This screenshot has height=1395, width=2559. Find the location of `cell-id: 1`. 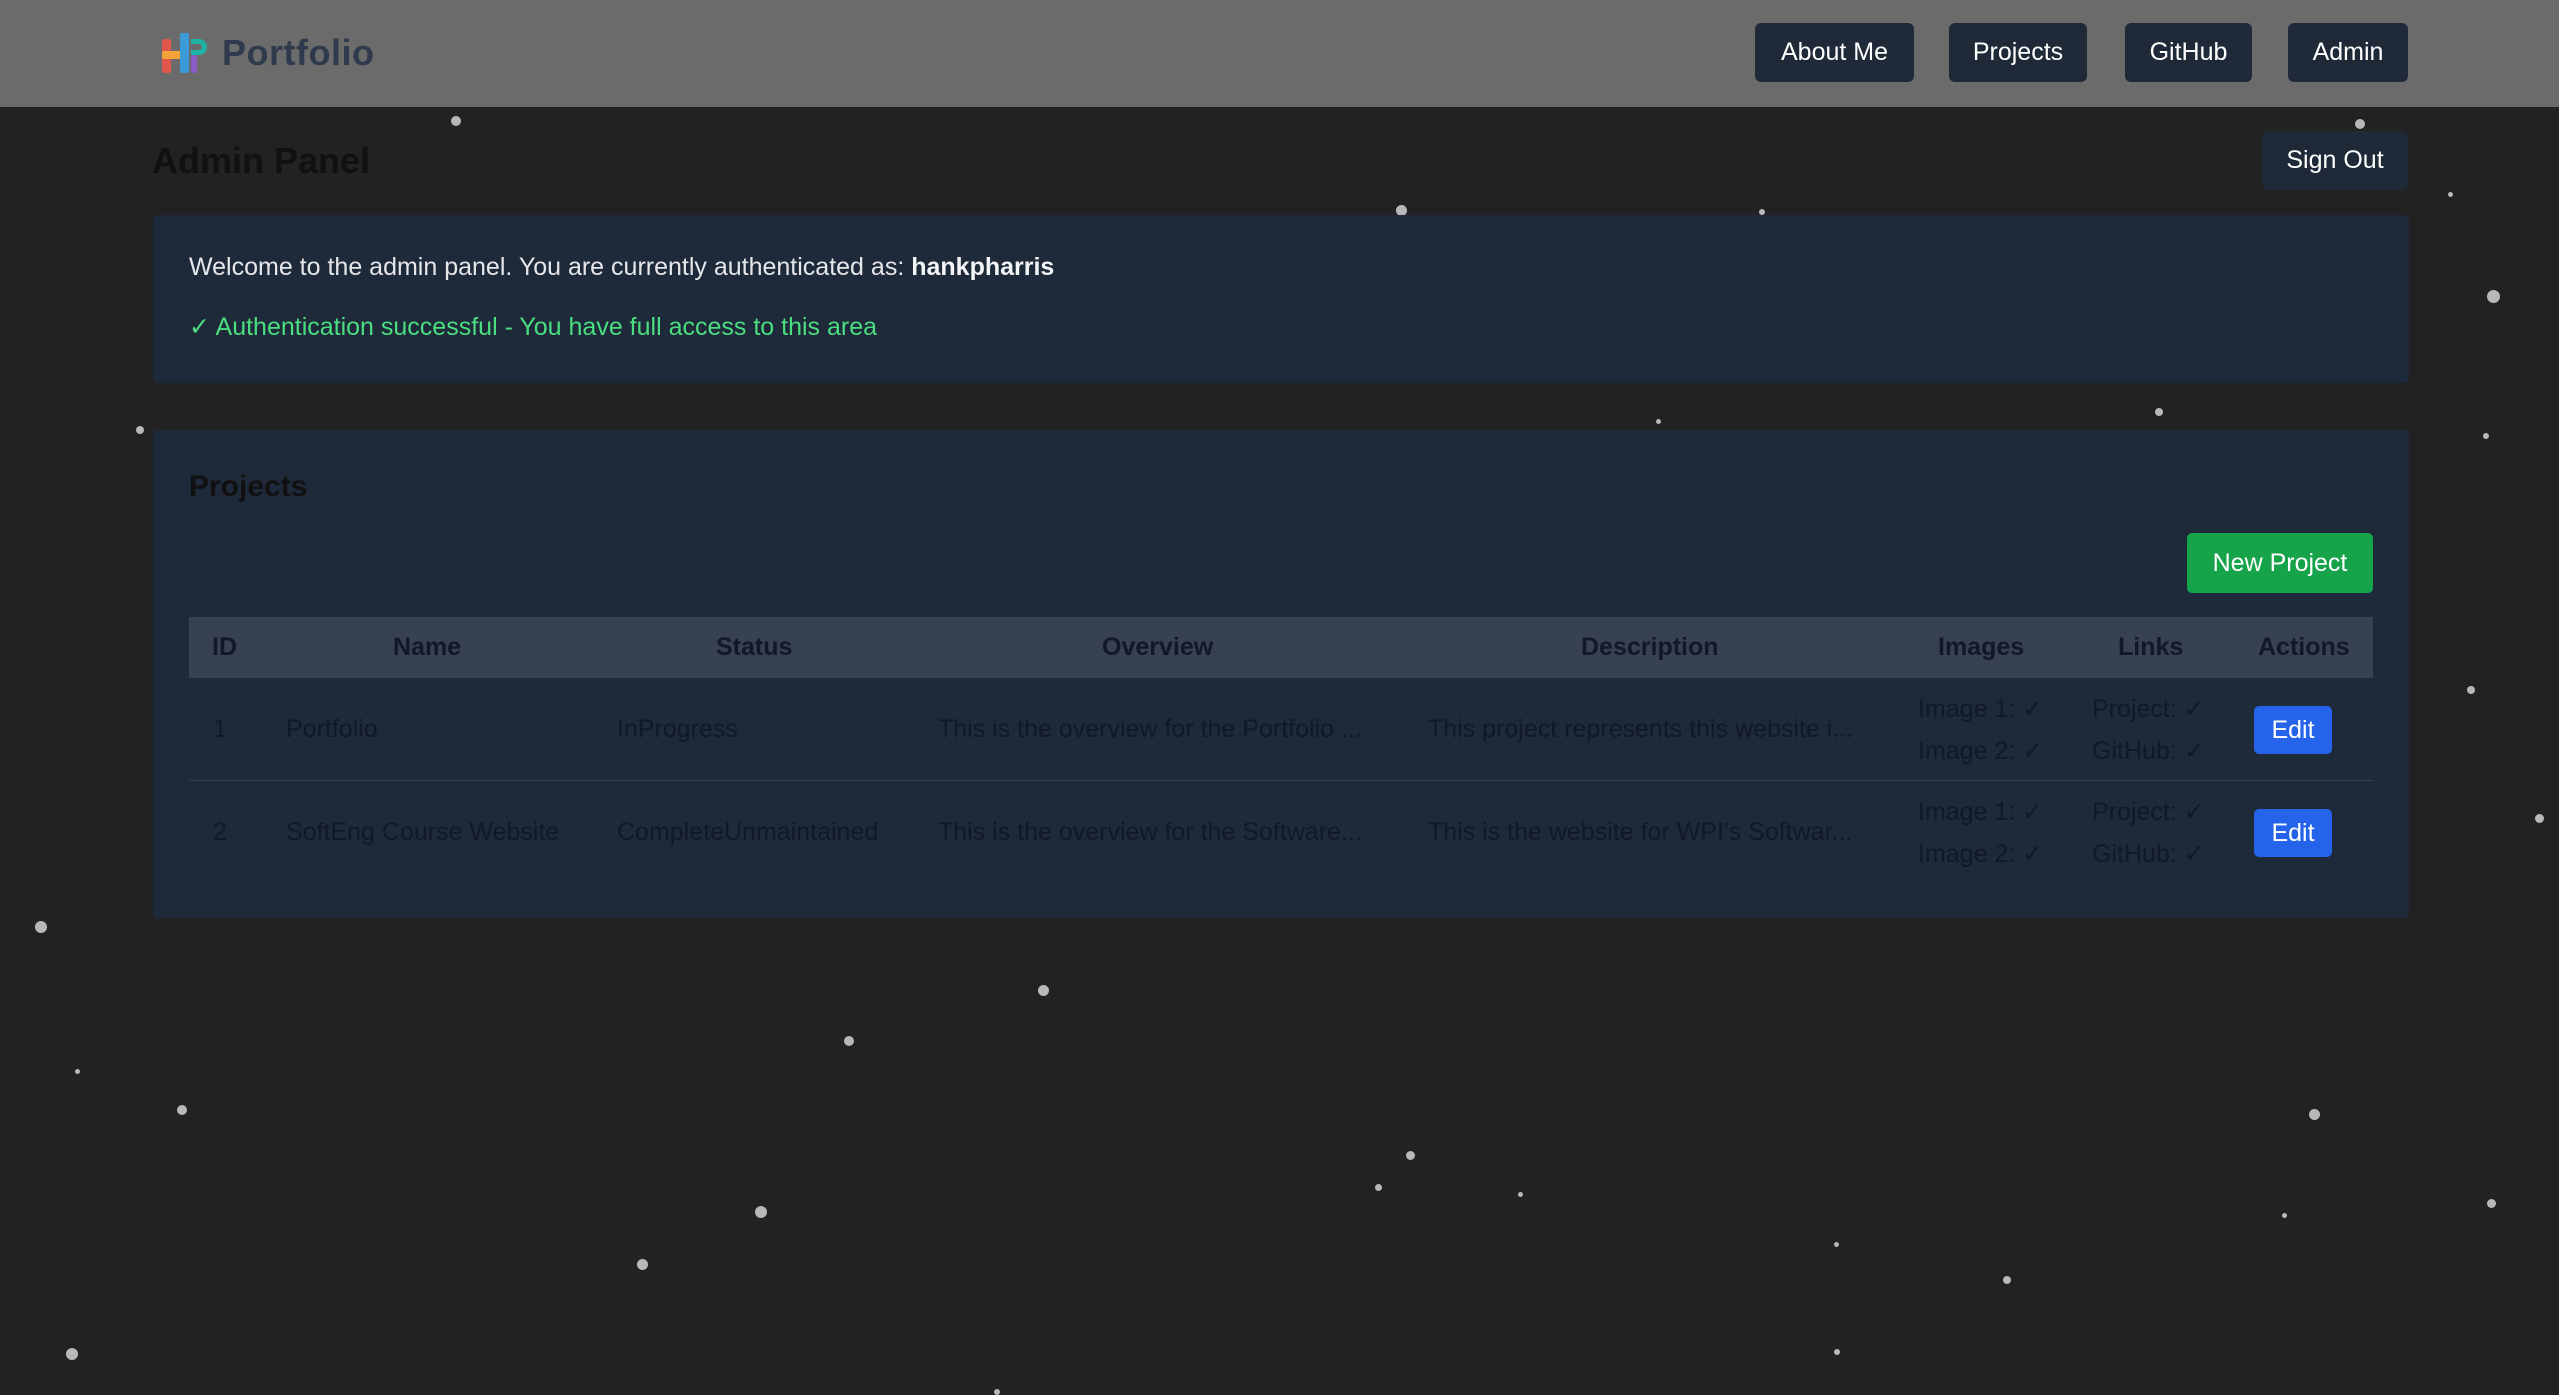

cell-id: 1 is located at coordinates (220, 729).